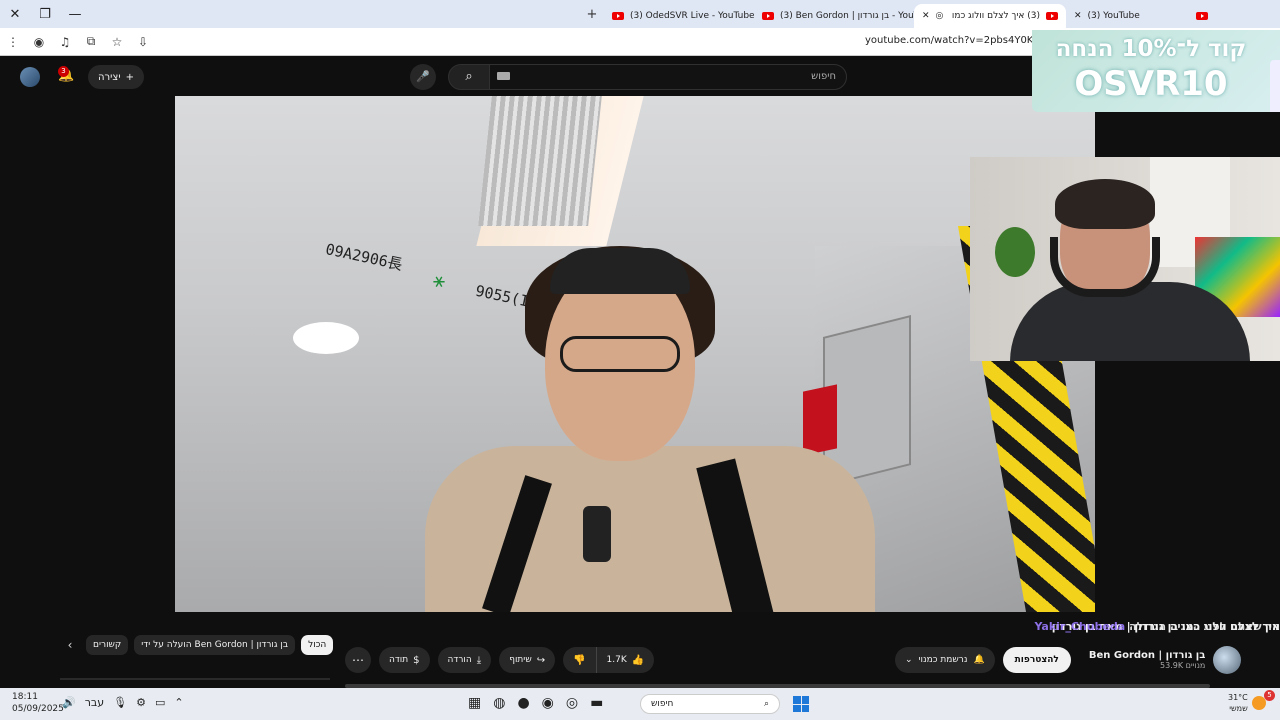 Image resolution: width=1280 pixels, height=720 pixels. What do you see at coordinates (939, 16) in the screenshot?
I see `audio-icon: ◎` at bounding box center [939, 16].